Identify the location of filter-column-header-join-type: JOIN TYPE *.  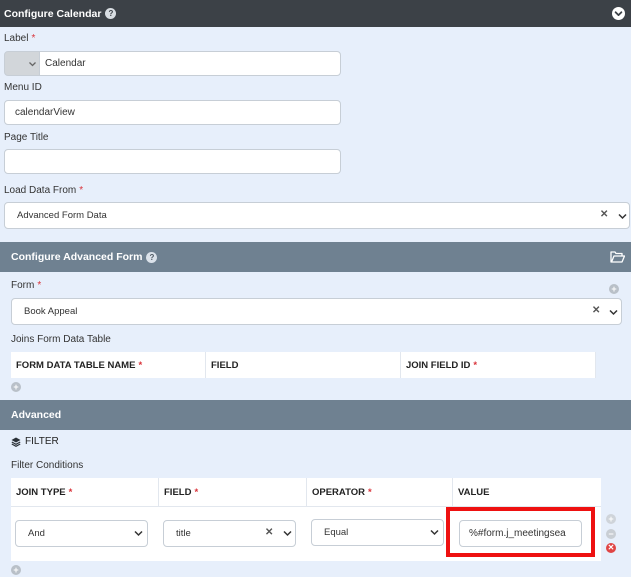
(85, 492).